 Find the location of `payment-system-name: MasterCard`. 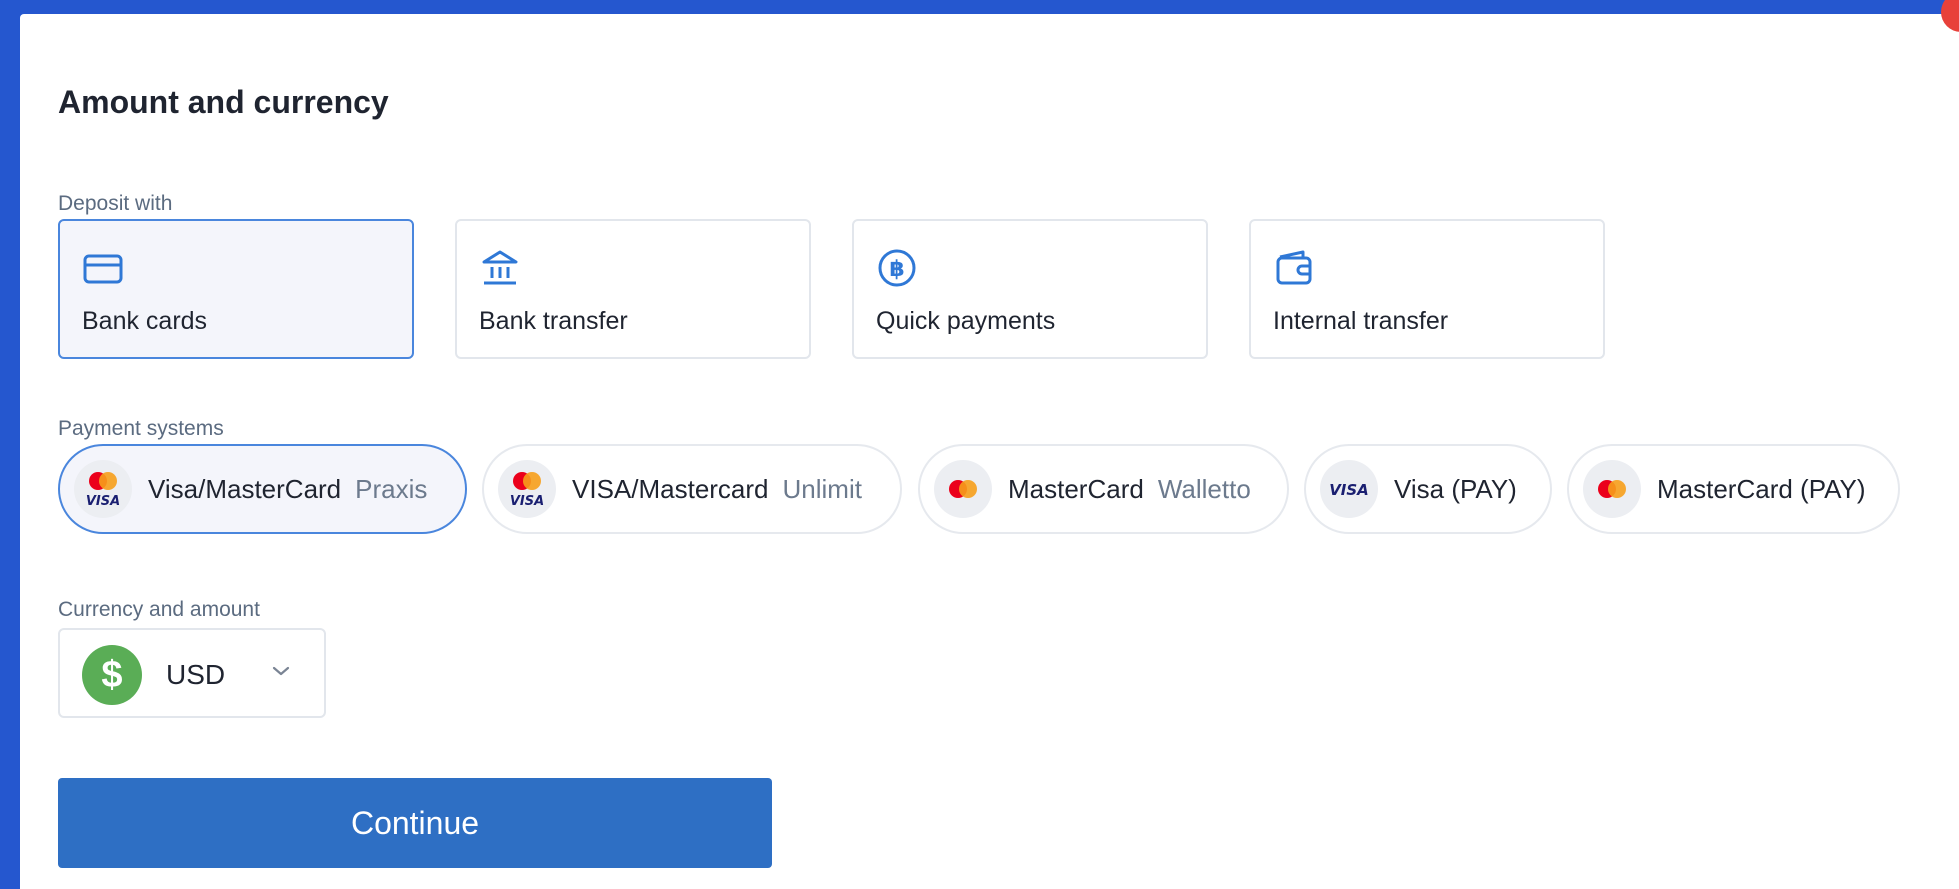

payment-system-name: MasterCard is located at coordinates (1076, 488).